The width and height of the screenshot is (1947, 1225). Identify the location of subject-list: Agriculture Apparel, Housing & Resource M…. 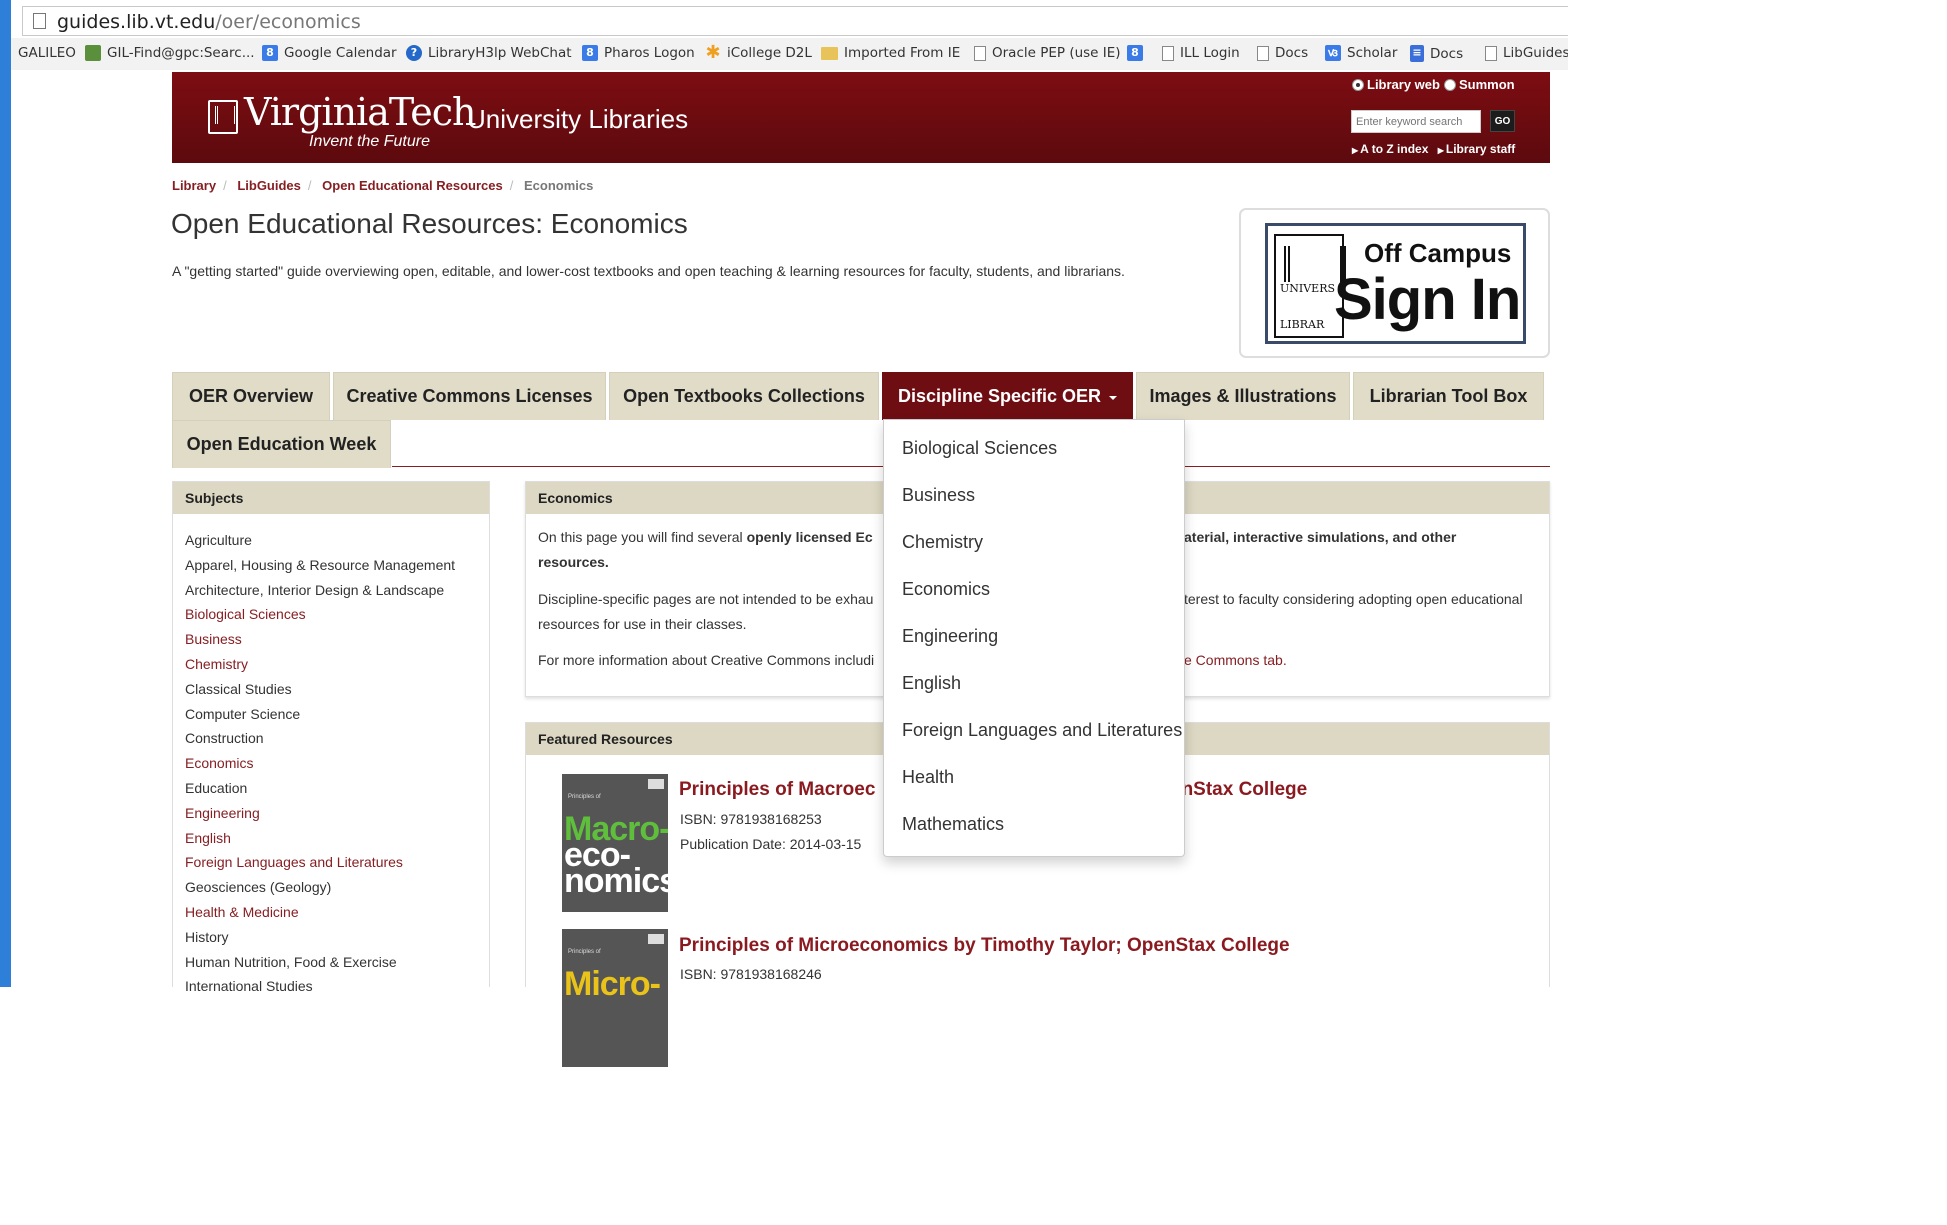
(331, 756).